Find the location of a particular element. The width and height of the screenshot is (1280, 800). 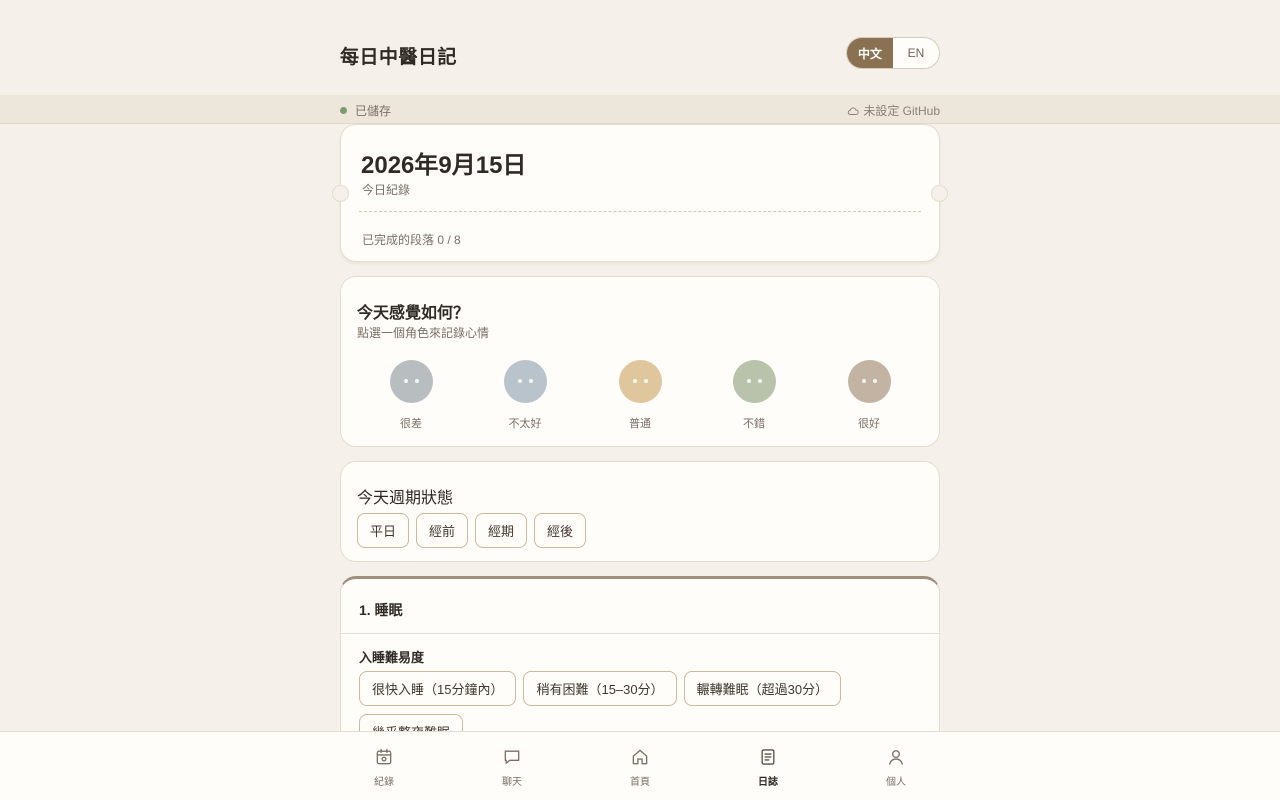

divider is located at coordinates (640, 211).